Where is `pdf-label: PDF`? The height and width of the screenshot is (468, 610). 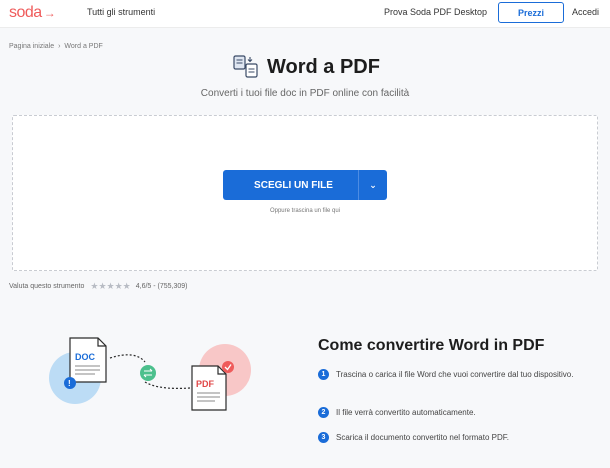
pdf-label: PDF is located at coordinates (205, 384).